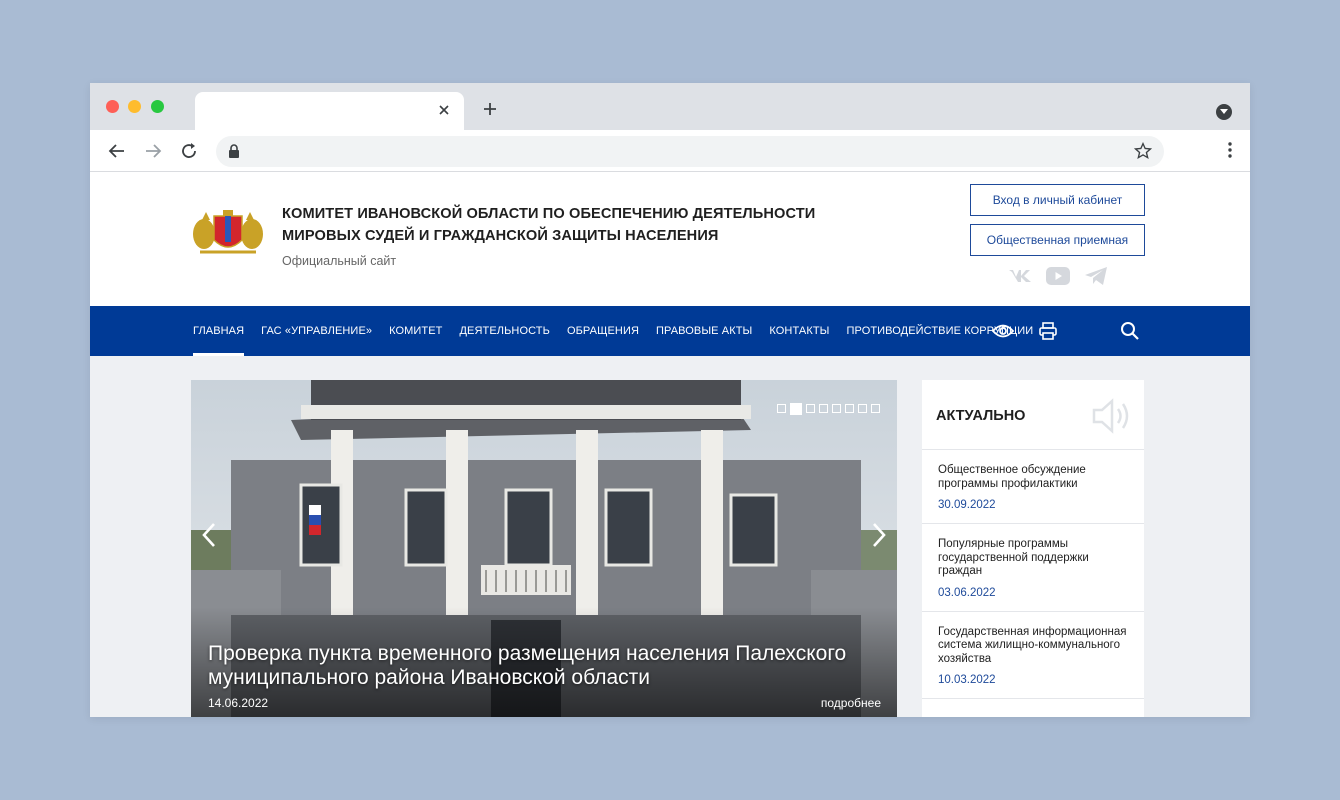  What do you see at coordinates (329, 111) in the screenshot?
I see `browser-tab` at bounding box center [329, 111].